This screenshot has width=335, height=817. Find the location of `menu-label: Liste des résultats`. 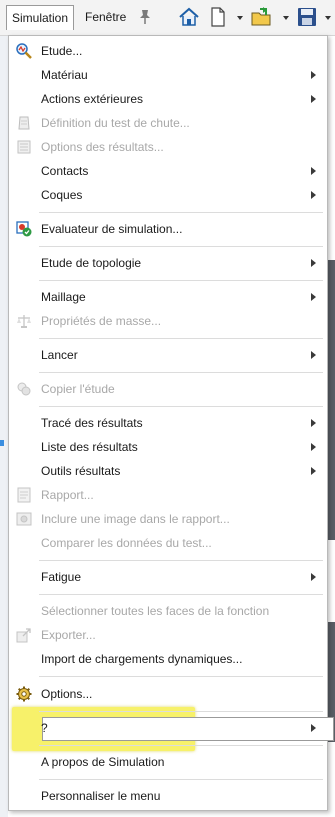

menu-label: Liste des résultats is located at coordinates (89, 447).